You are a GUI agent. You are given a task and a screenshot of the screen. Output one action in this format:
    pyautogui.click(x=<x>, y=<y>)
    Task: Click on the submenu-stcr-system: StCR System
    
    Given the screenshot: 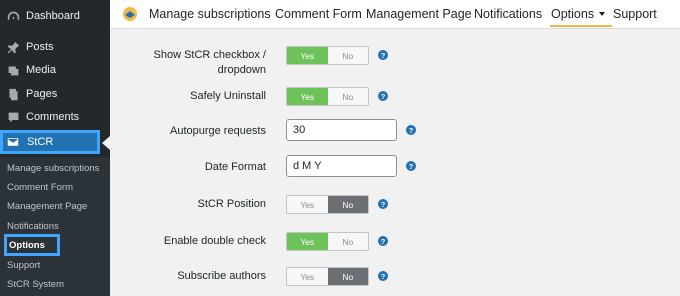 What is the action you would take?
    pyautogui.click(x=35, y=284)
    